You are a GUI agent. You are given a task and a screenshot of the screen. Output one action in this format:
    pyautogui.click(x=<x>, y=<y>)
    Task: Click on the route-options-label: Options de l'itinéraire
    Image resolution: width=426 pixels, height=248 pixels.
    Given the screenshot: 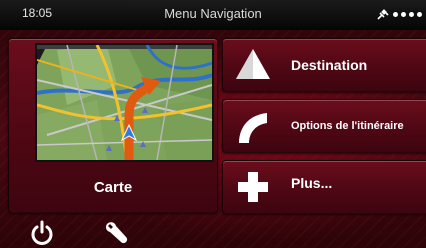 What is the action you would take?
    pyautogui.click(x=347, y=126)
    